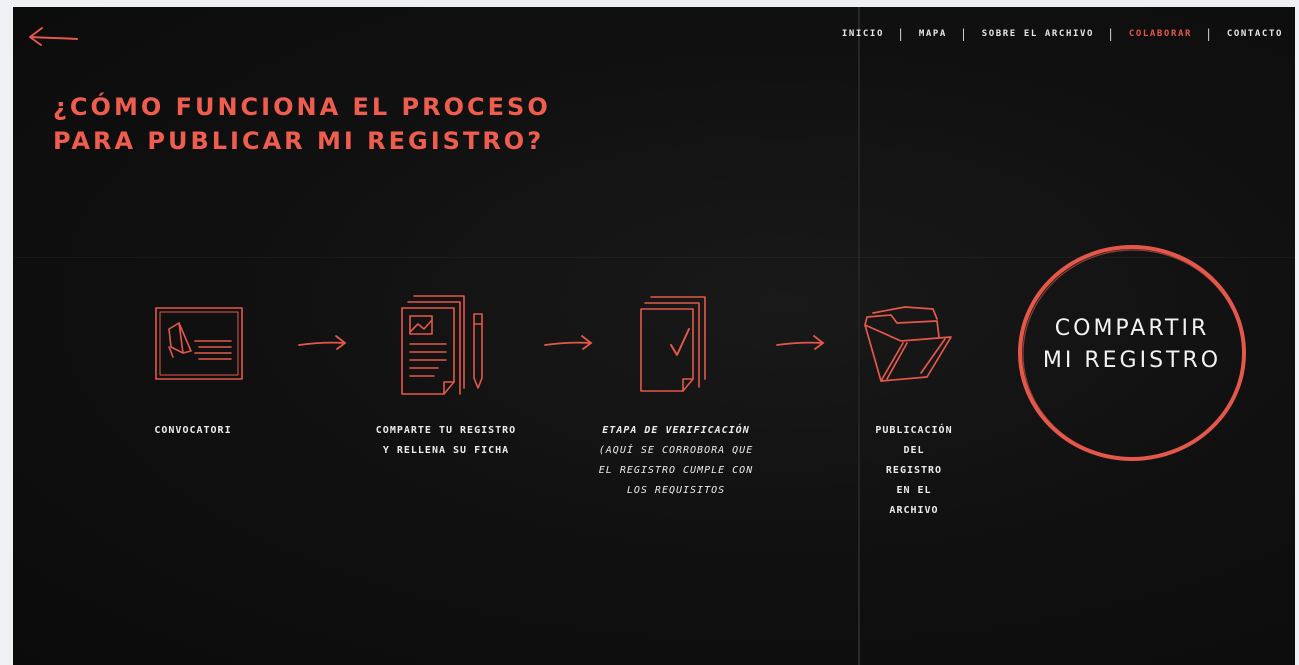 The image size is (1299, 665). I want to click on step-label-line: EL REGISTRO CUMPLE CON, so click(676, 470).